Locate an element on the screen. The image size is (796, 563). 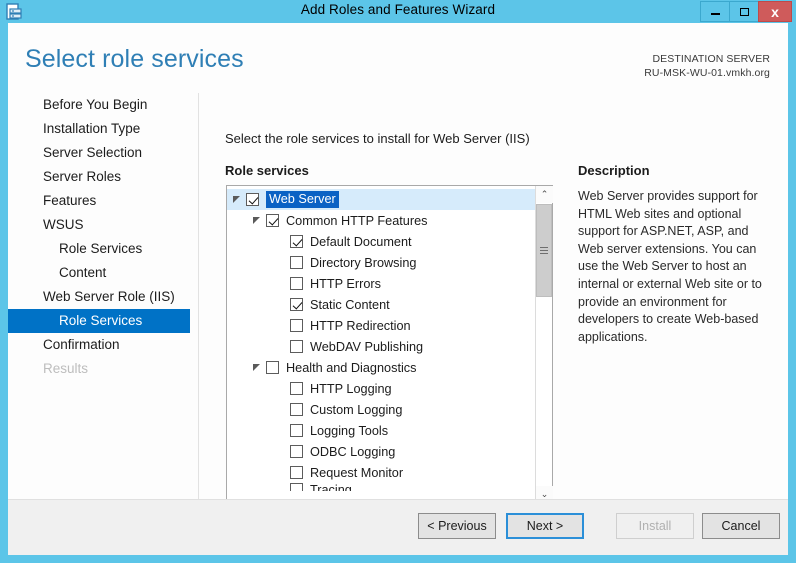
tree-row: HTTP Errors is located at coordinates (381, 283).